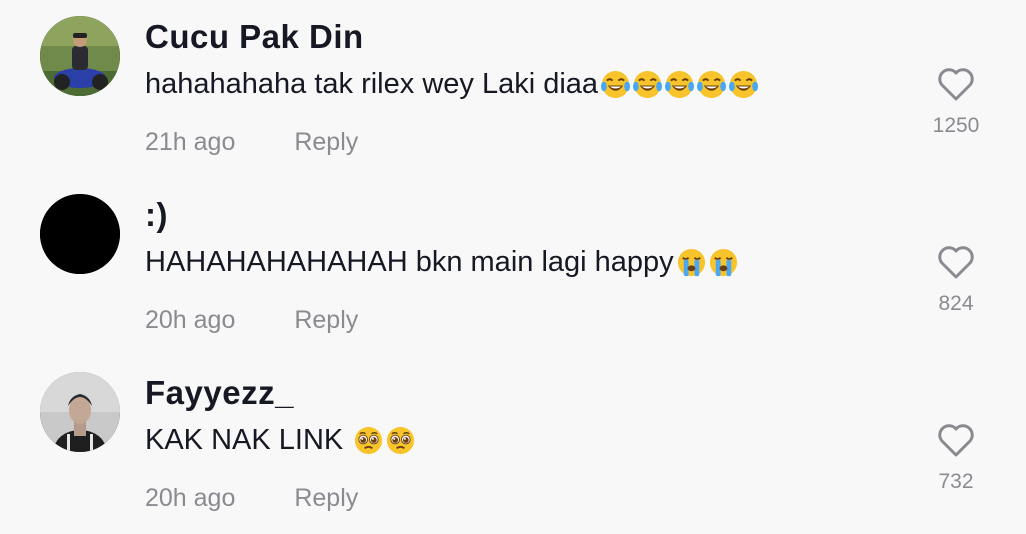 This screenshot has width=1026, height=534. Describe the element at coordinates (219, 393) in the screenshot. I see `username: Fayyezz_` at that location.